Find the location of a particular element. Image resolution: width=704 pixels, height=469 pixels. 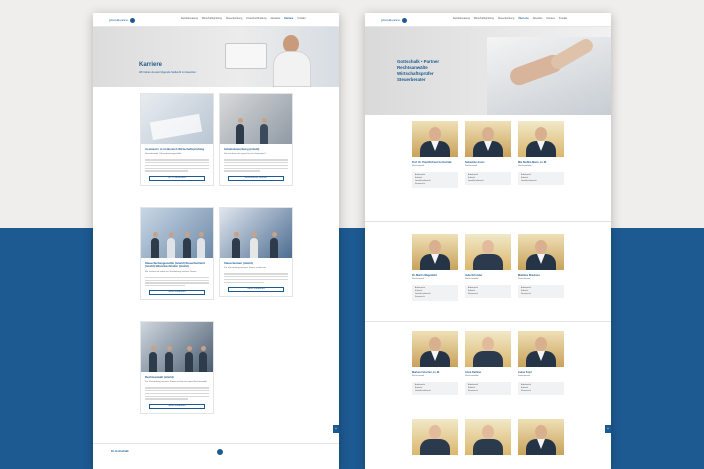

hero-image is located at coordinates (278, 60).